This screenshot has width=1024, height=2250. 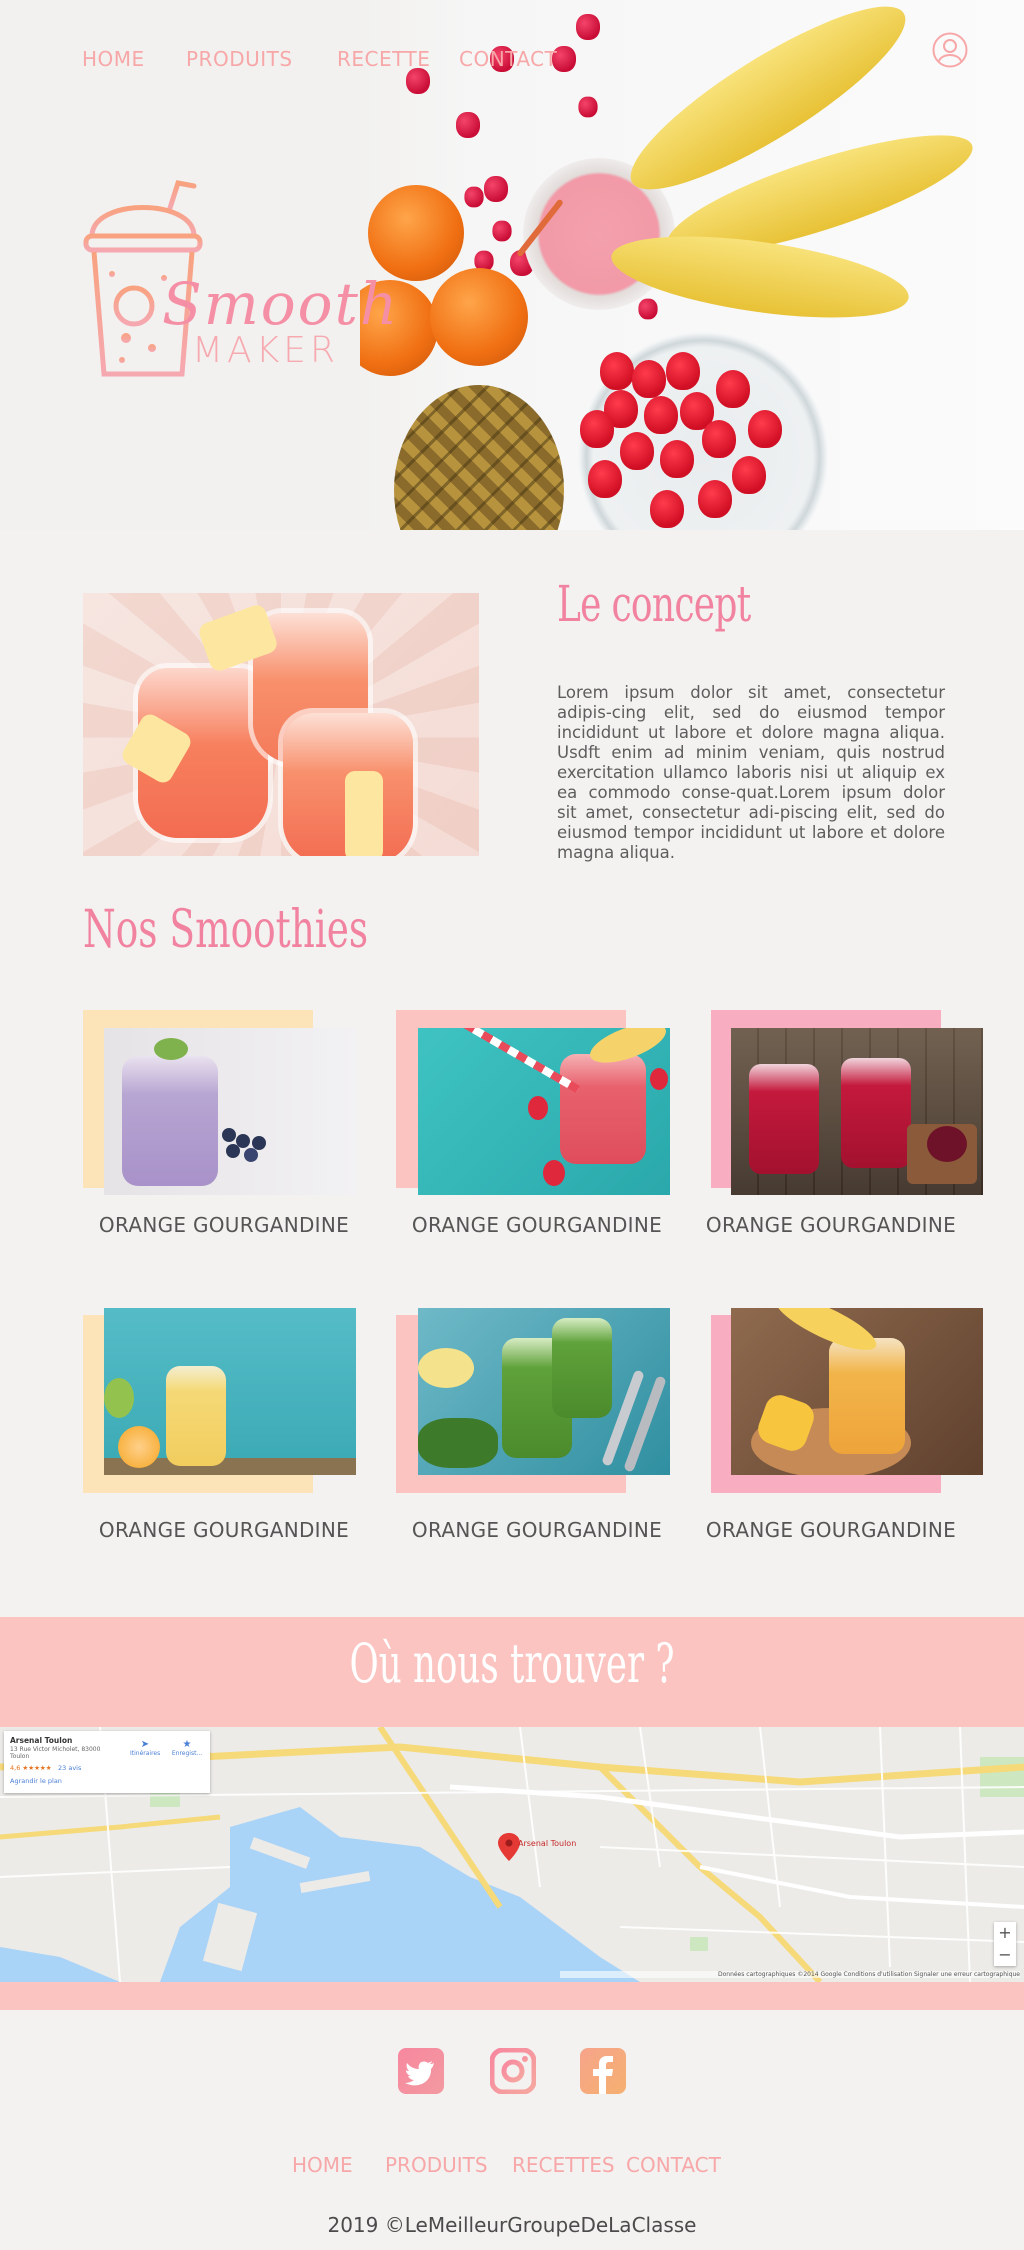 I want to click on map-card-reviews: 23 avis, so click(x=69, y=1768).